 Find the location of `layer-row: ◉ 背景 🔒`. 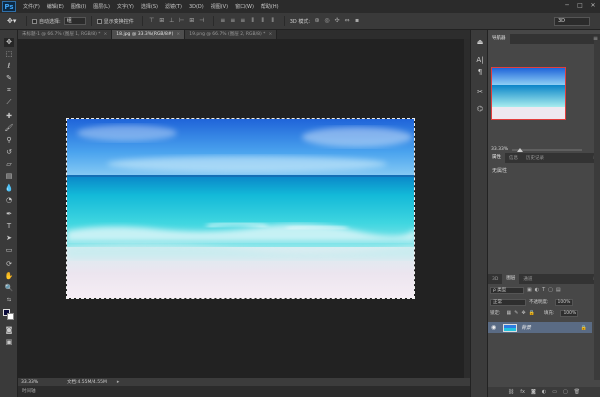

layer-row: ◉ 背景 🔒 is located at coordinates (540, 327).